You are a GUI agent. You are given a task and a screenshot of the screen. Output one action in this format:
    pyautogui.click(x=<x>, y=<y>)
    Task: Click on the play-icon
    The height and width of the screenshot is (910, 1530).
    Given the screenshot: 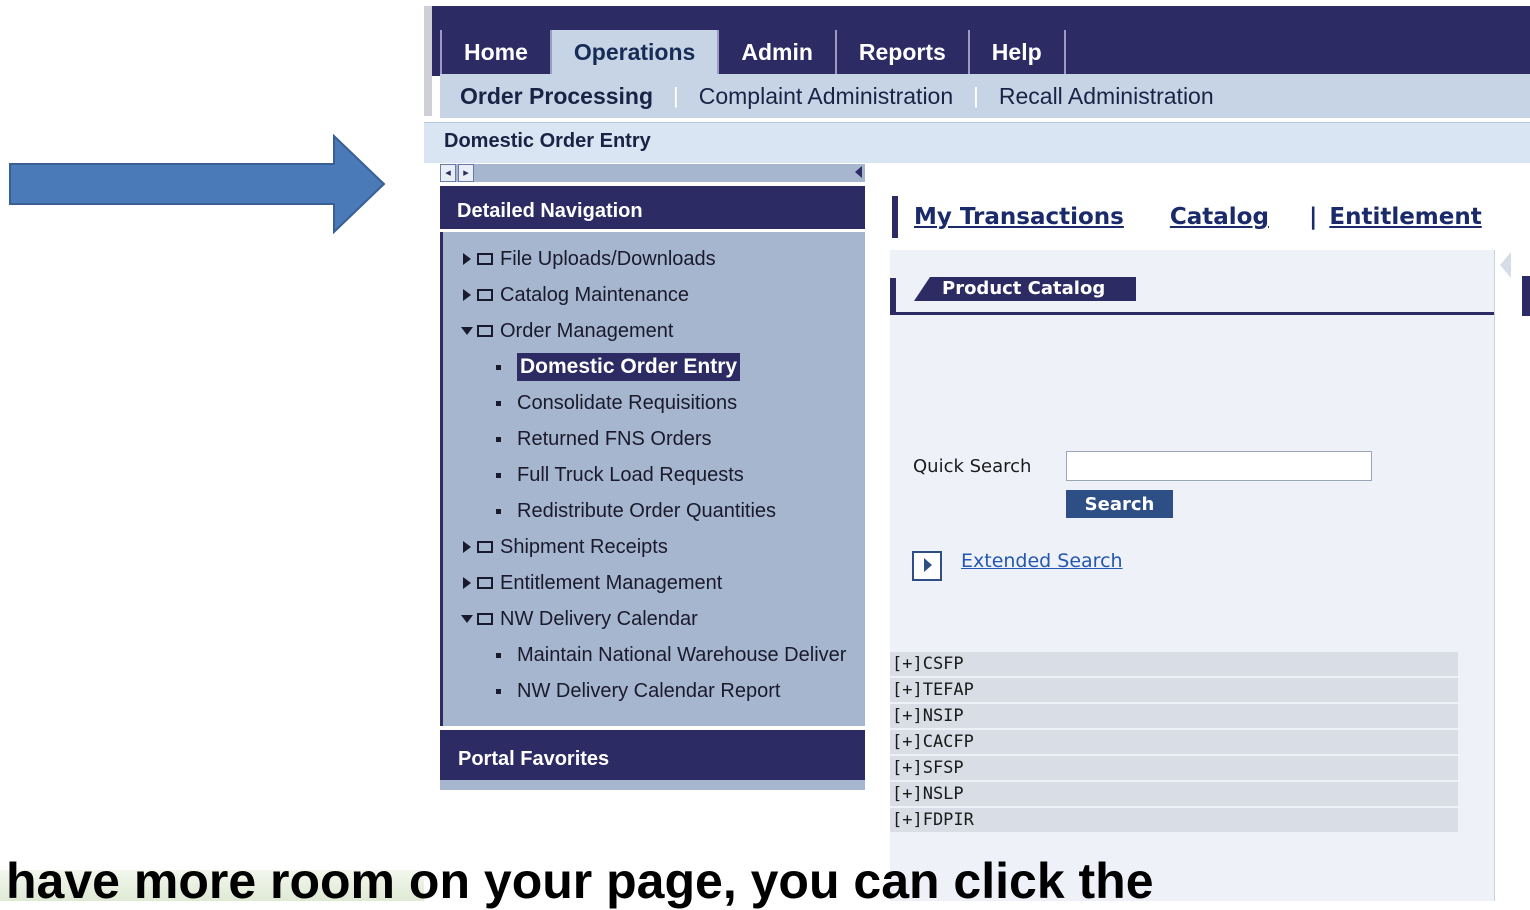 What is the action you would take?
    pyautogui.click(x=928, y=565)
    